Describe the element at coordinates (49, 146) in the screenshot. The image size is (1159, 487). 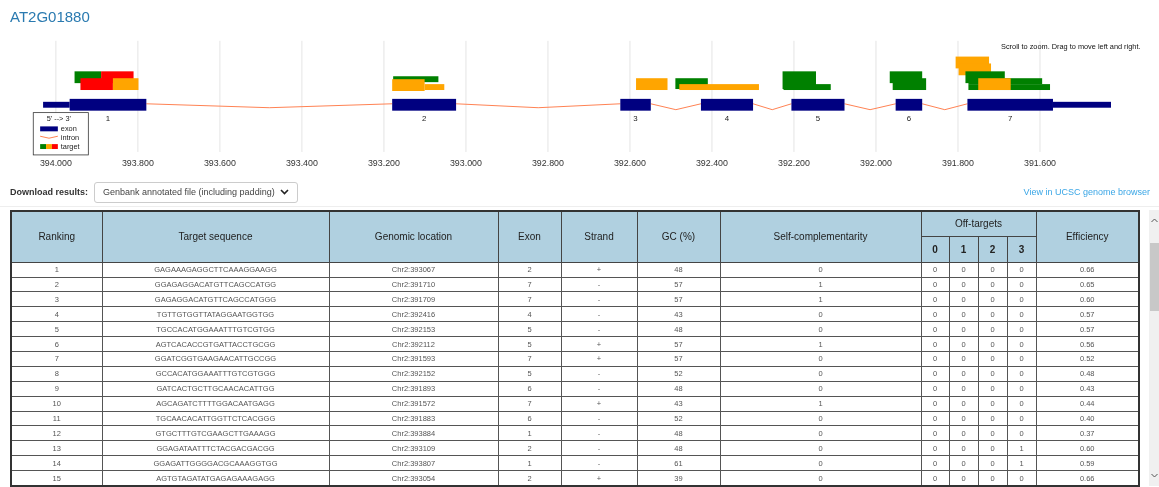
I see `target-swatch-icon` at that location.